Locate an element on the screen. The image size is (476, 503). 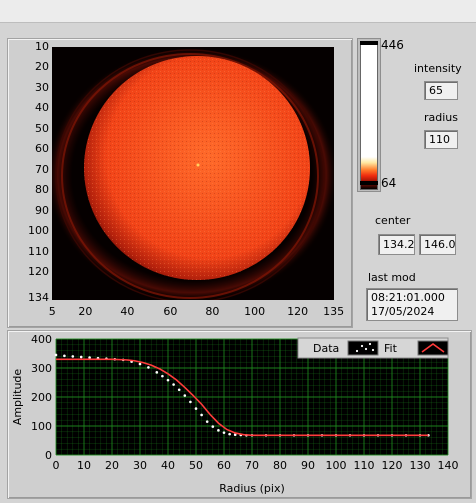
colorbar-min-marker is located at coordinates (369, 183).